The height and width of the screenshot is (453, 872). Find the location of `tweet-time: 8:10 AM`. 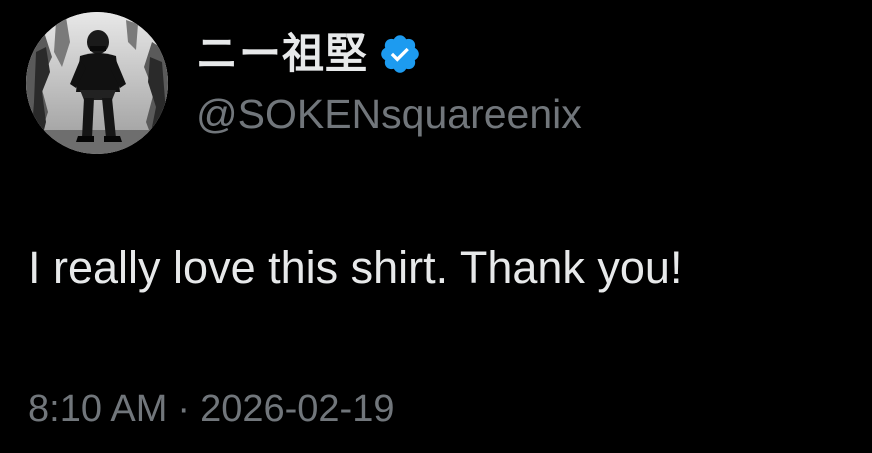

tweet-time: 8:10 AM is located at coordinates (97, 409).